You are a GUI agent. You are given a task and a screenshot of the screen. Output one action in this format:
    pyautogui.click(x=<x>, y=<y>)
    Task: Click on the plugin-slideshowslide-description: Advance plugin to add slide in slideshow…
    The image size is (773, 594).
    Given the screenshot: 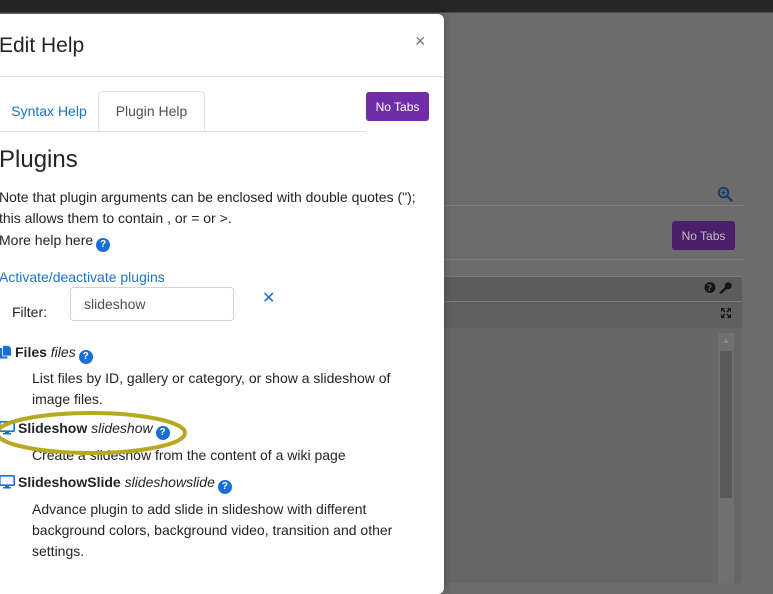 What is the action you would take?
    pyautogui.click(x=212, y=530)
    